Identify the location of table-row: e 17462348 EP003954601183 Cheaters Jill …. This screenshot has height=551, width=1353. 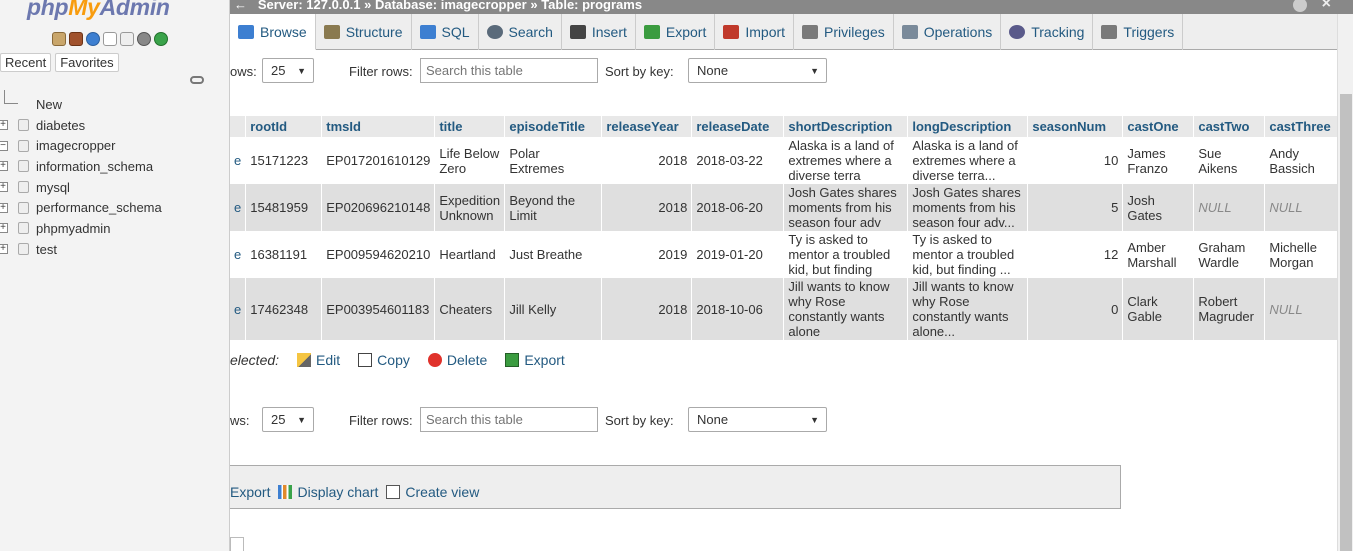
(789, 309).